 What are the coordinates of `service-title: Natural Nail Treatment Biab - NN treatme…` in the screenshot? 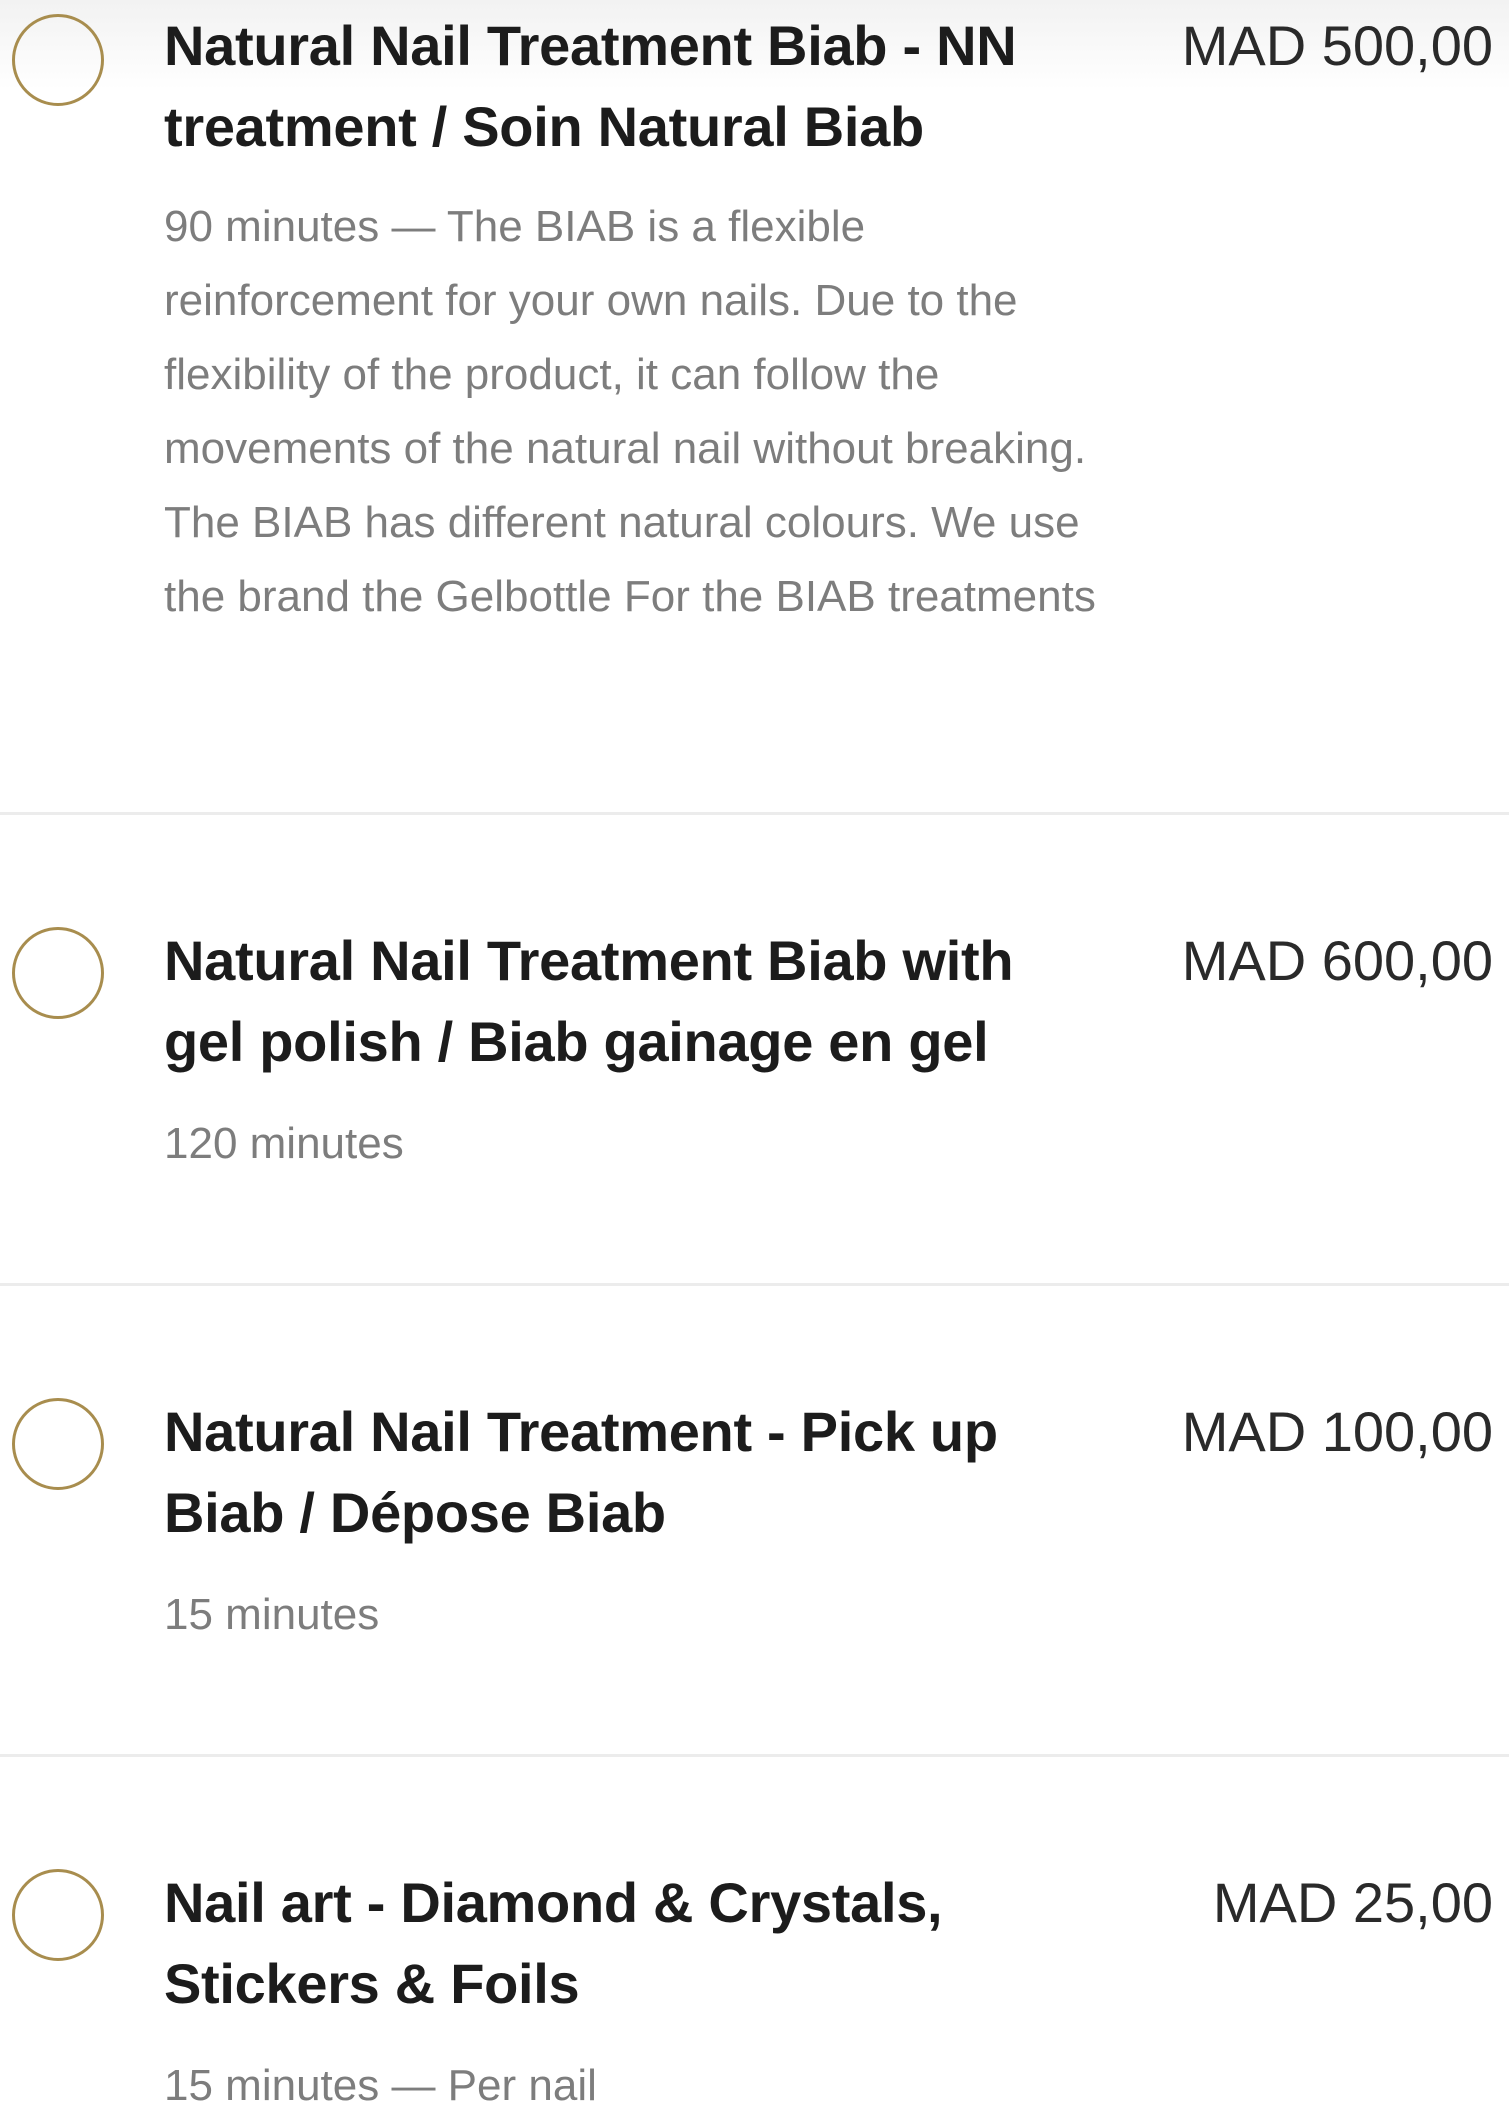 It's located at (590, 86).